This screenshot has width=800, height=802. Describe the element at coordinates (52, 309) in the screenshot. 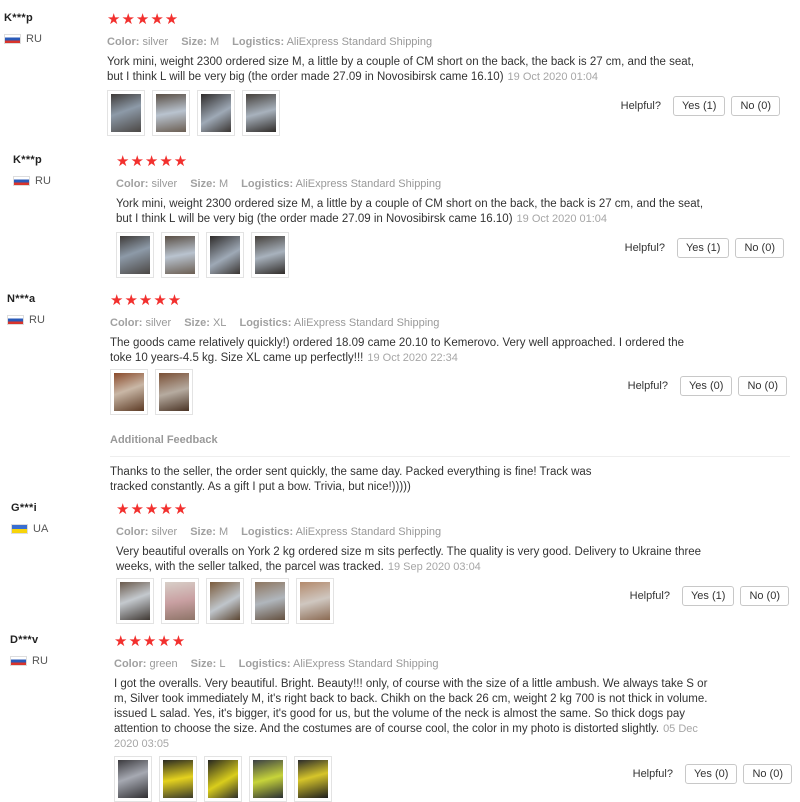

I see `reviewer-info: N***a RU` at that location.